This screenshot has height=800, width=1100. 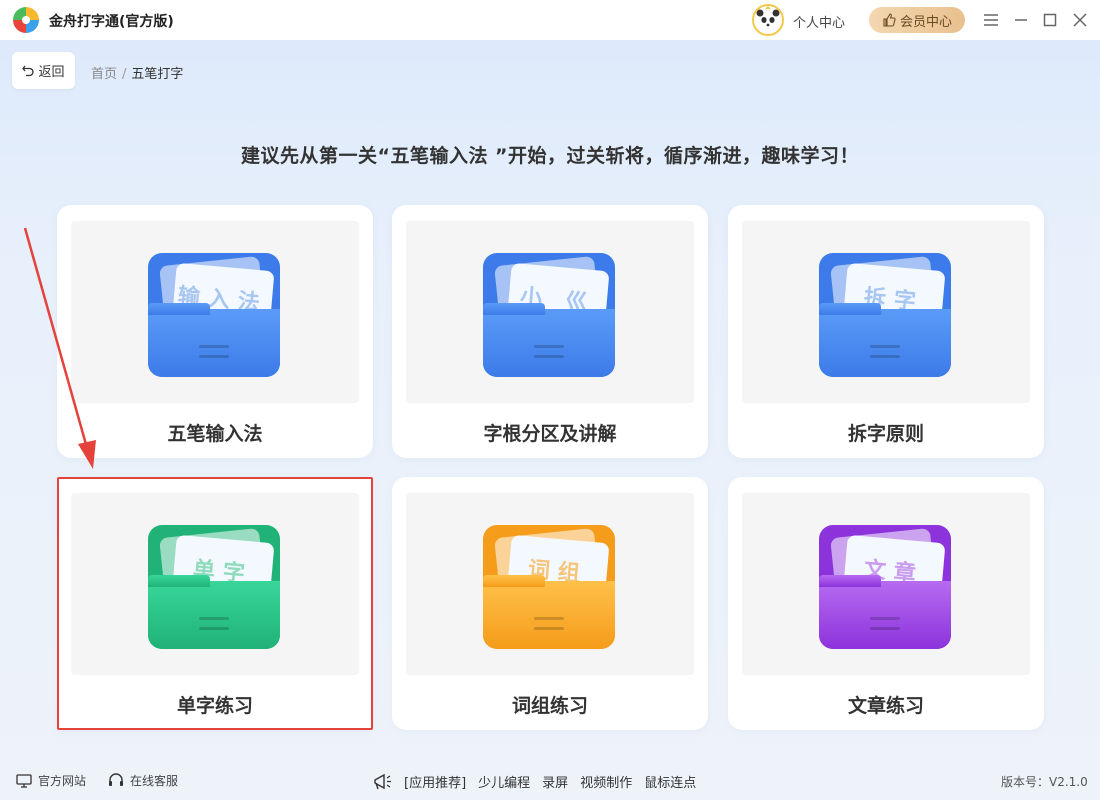 I want to click on footer-left: 官方网站 在线客服, so click(x=97, y=780).